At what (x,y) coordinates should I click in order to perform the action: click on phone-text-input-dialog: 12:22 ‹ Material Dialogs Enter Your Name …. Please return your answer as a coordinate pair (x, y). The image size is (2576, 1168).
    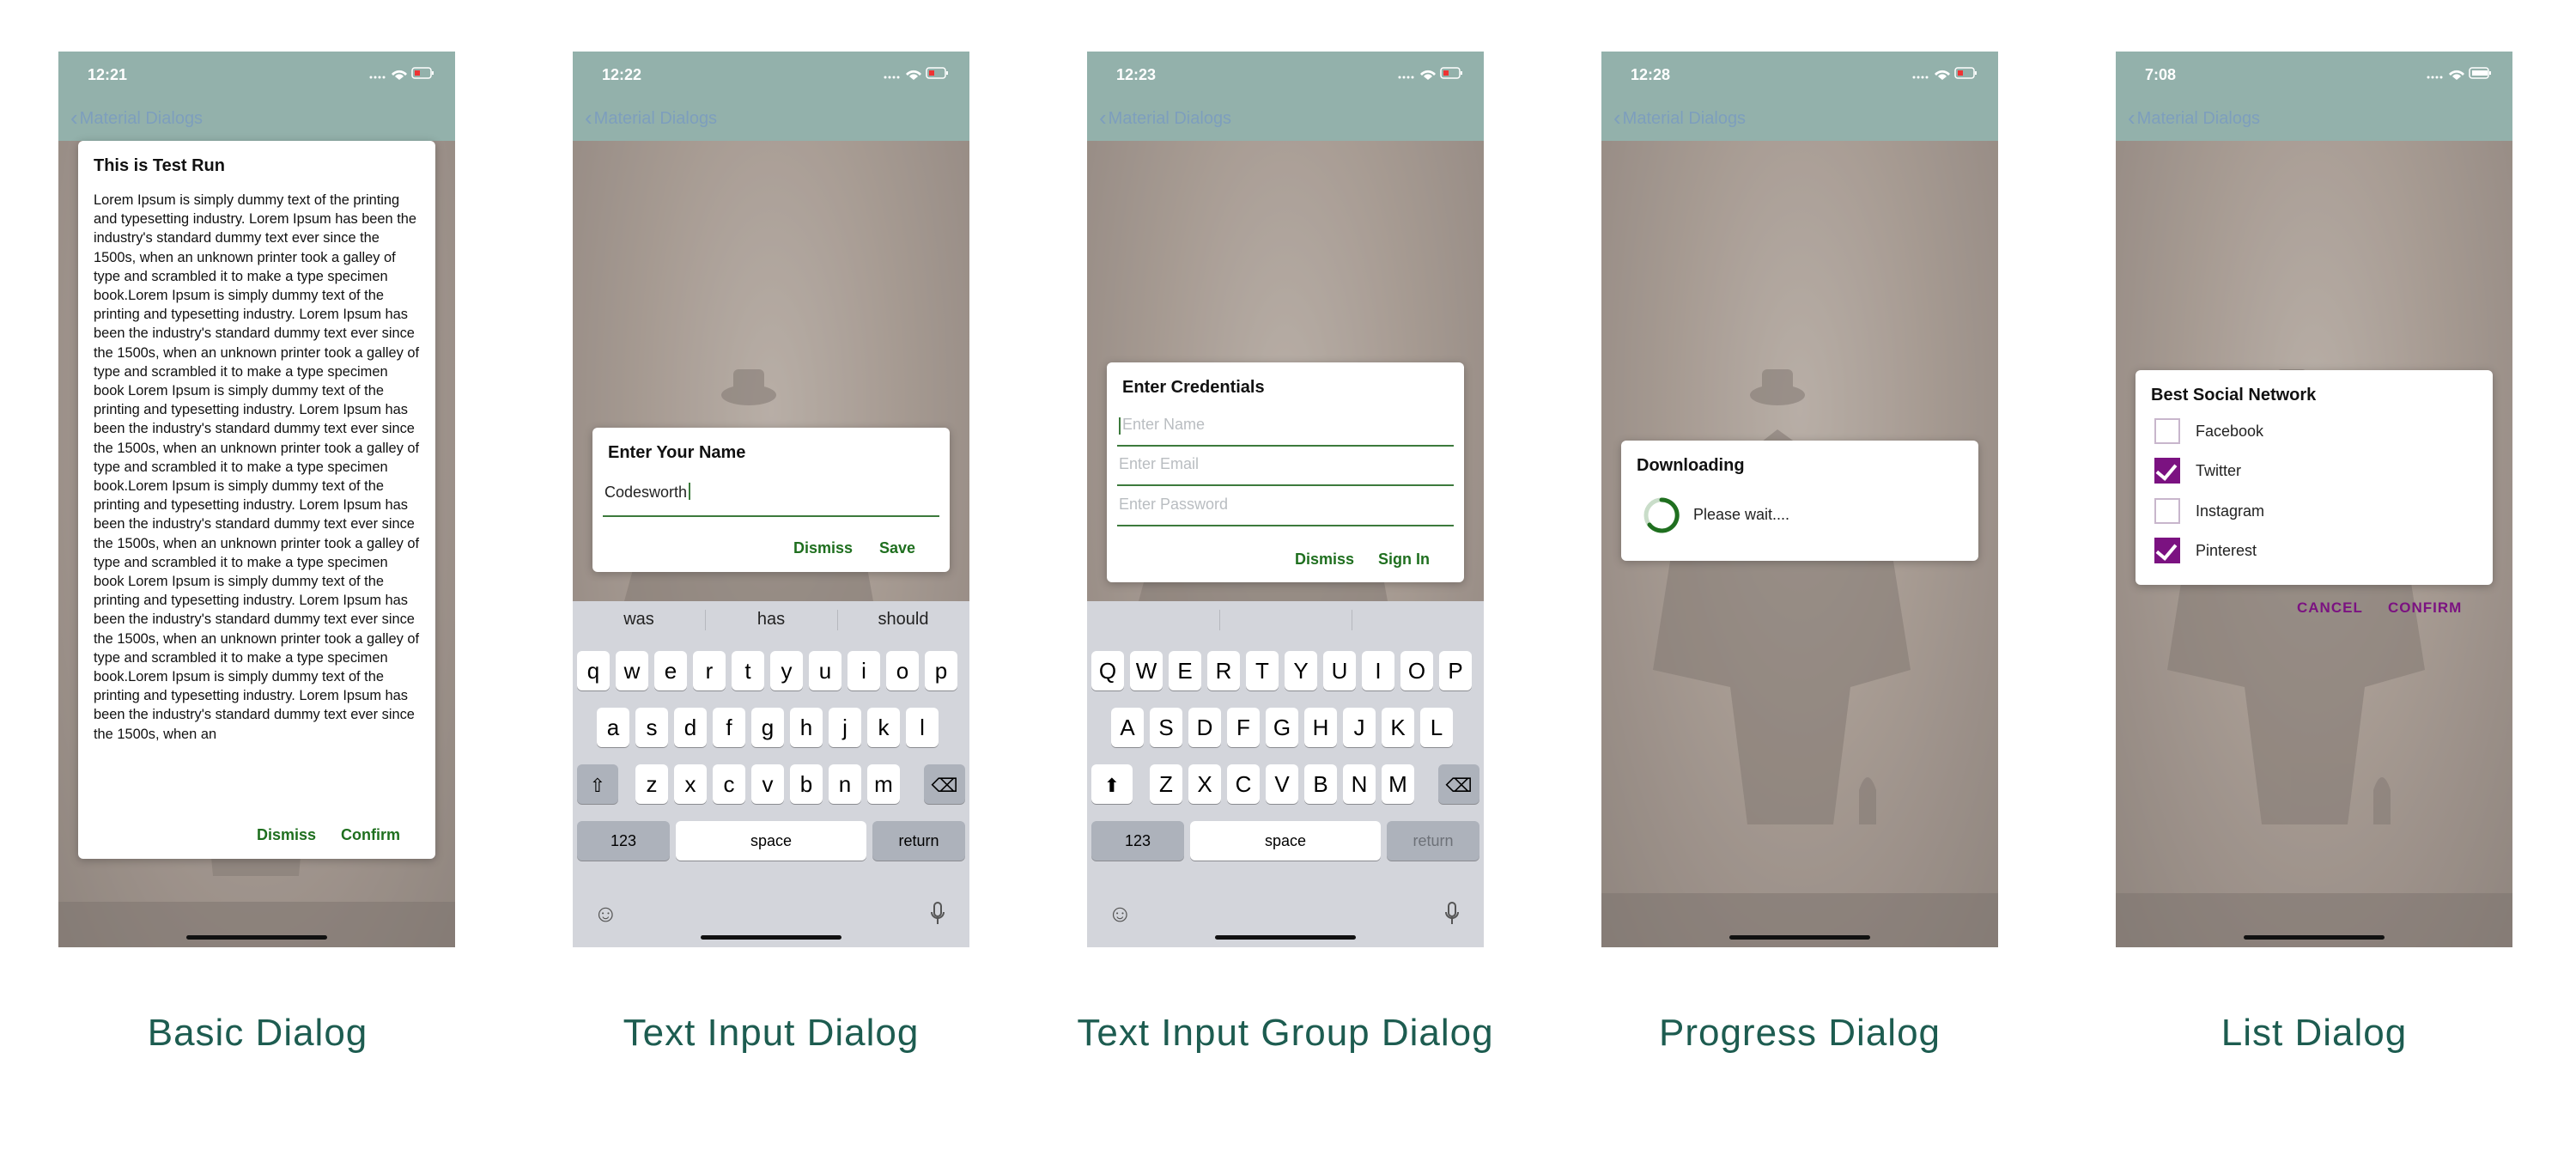
    Looking at the image, I should click on (771, 499).